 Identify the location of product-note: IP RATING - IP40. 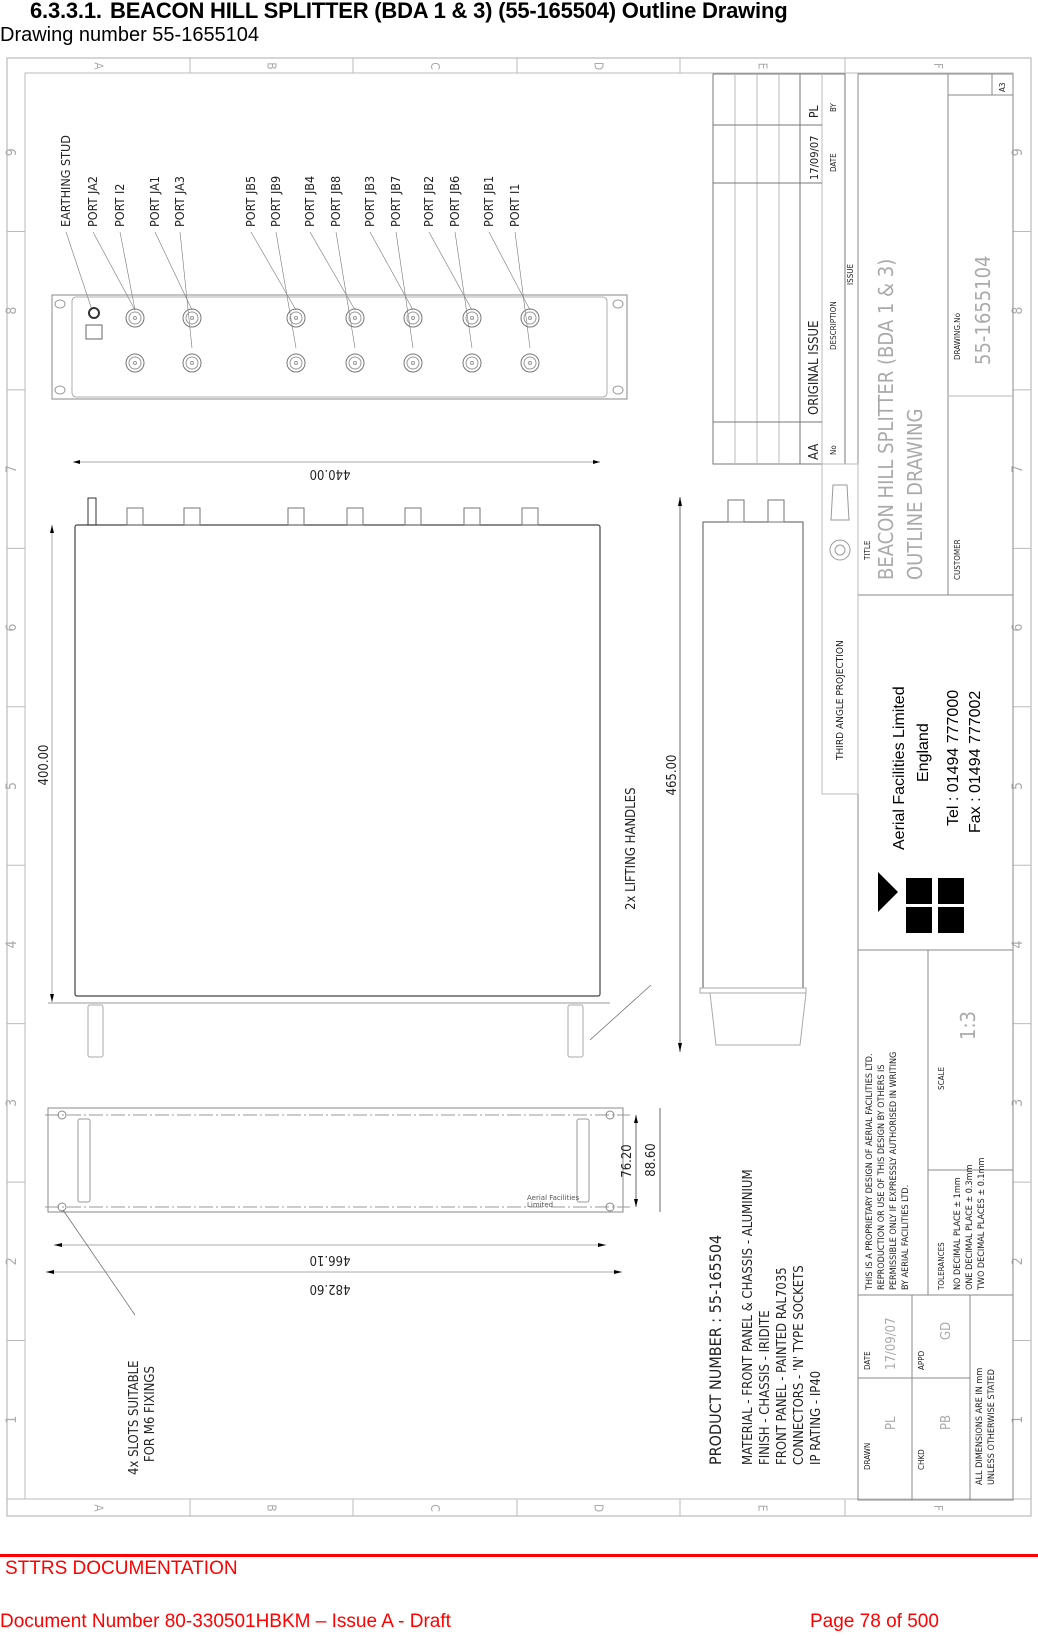
(816, 1418).